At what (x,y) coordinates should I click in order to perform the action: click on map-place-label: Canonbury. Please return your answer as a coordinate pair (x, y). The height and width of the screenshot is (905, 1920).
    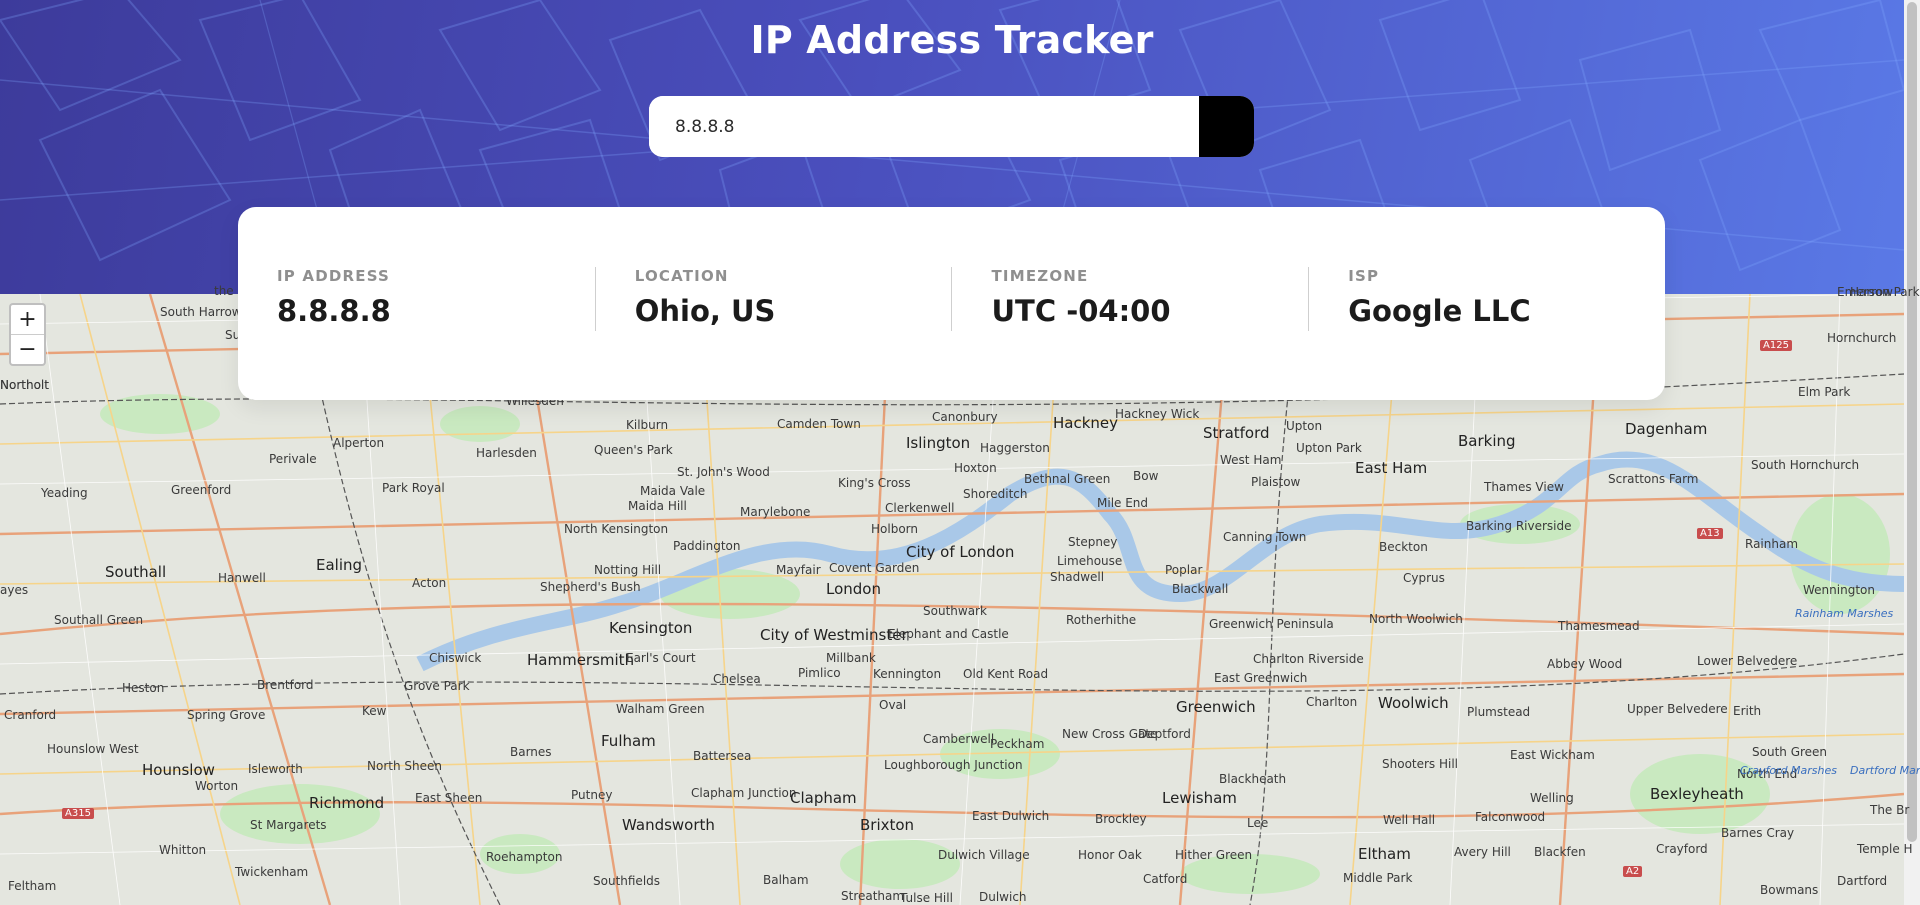
    Looking at the image, I should click on (965, 417).